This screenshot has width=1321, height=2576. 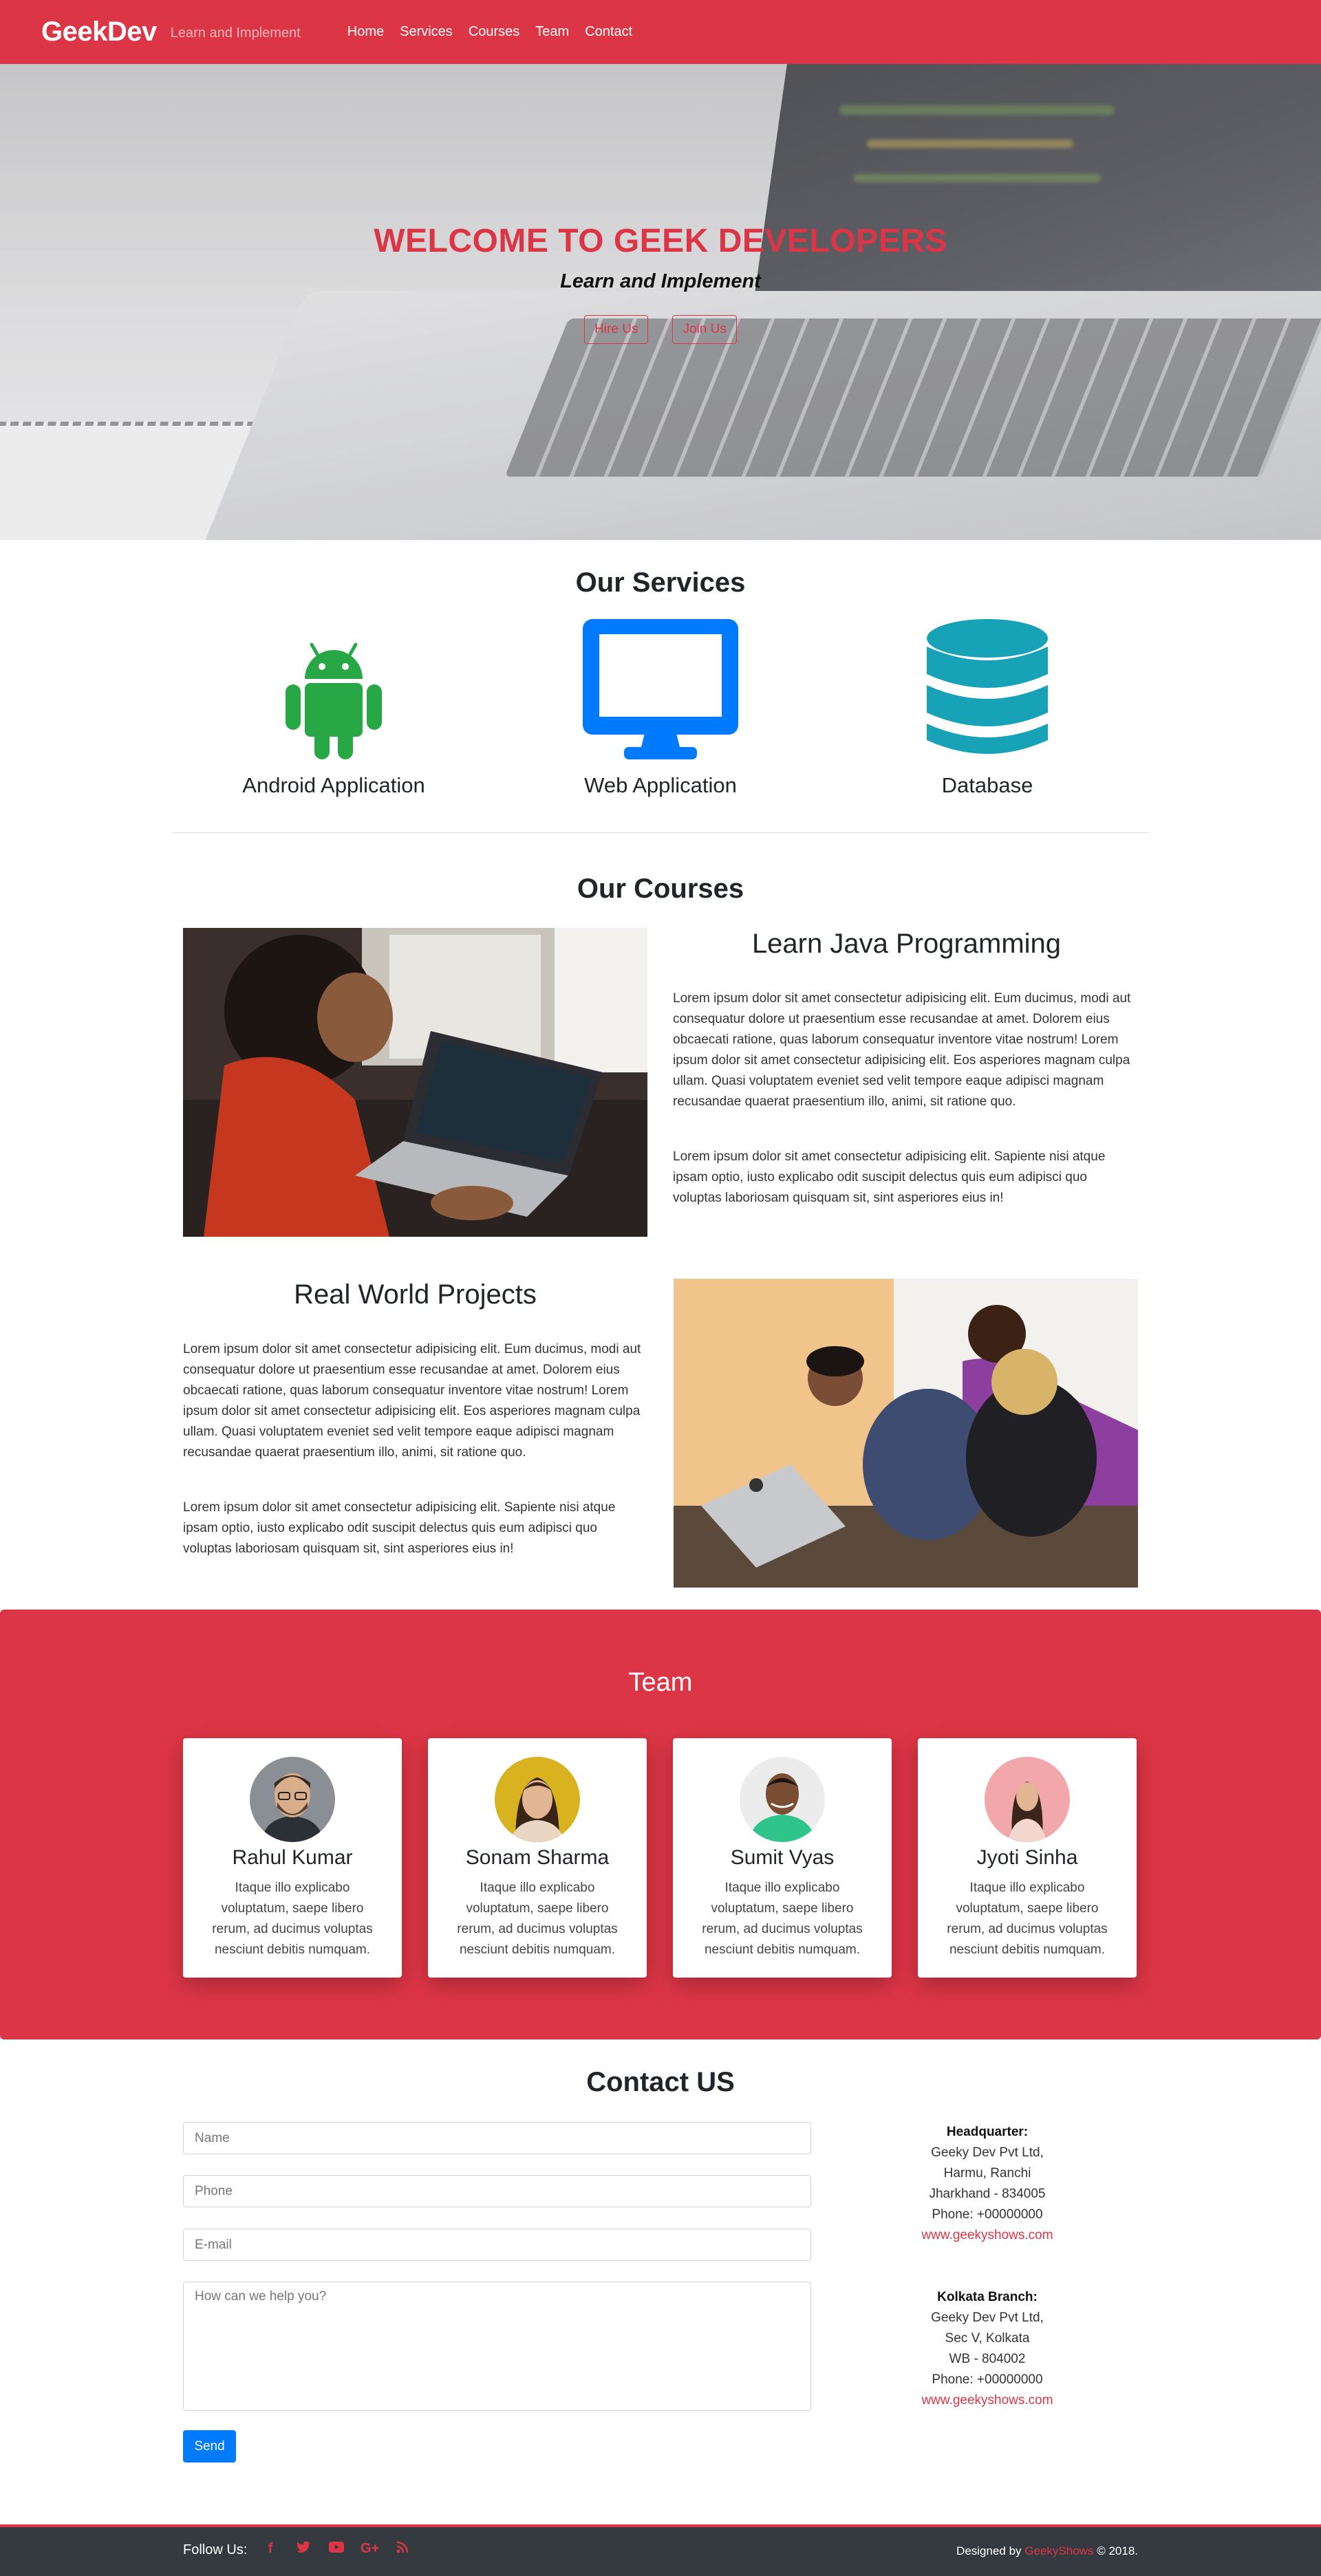 I want to click on service-label: Android Application, so click(x=333, y=785).